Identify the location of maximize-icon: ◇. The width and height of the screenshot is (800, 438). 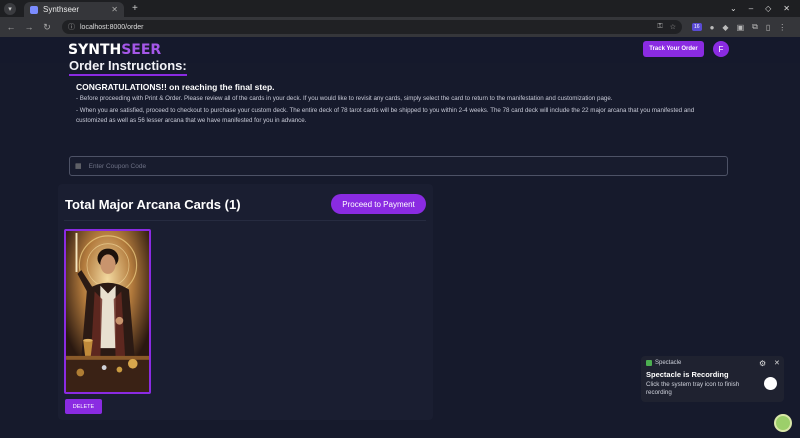
(768, 8).